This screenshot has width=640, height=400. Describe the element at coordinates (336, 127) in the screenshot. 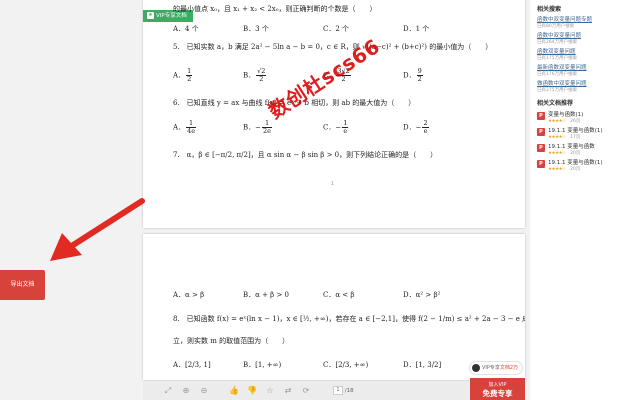

I see `q6-option-c: C．− 1 e` at that location.